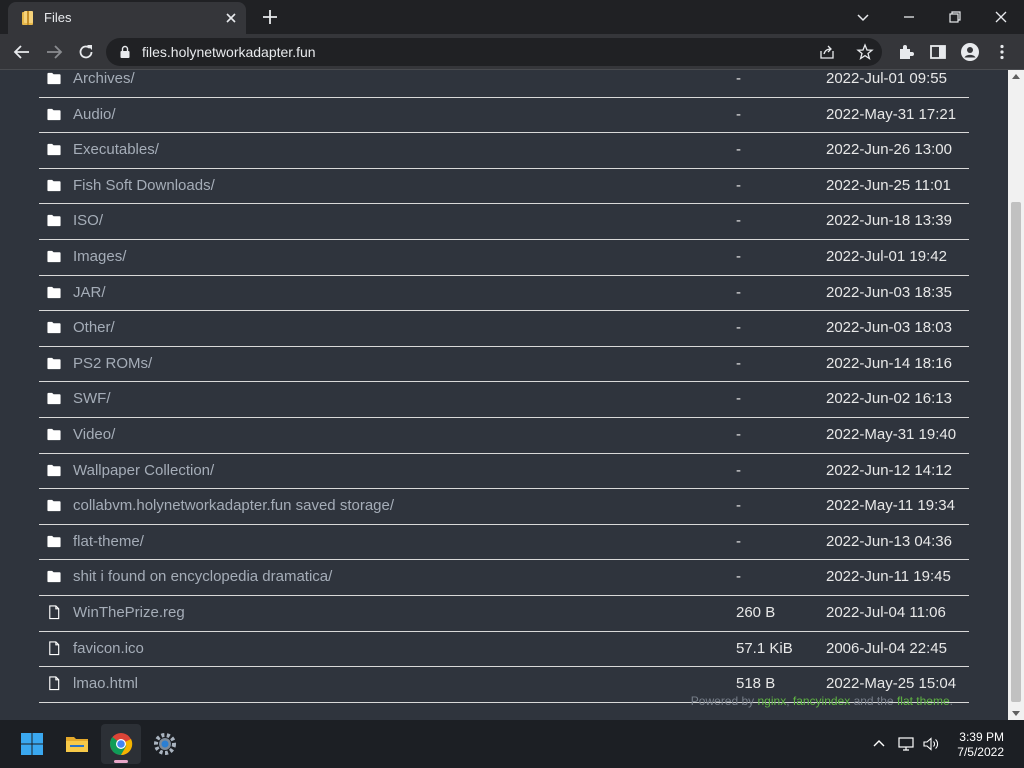 The image size is (1024, 768). I want to click on tab-strip: Files, so click(512, 17).